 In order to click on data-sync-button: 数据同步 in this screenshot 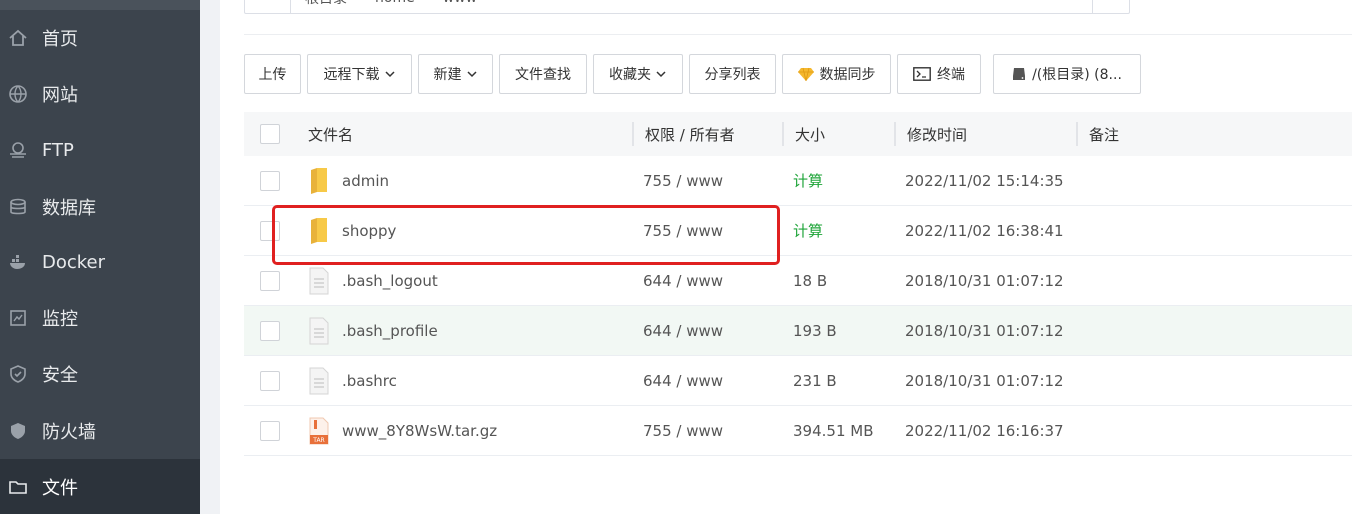, I will do `click(836, 74)`.